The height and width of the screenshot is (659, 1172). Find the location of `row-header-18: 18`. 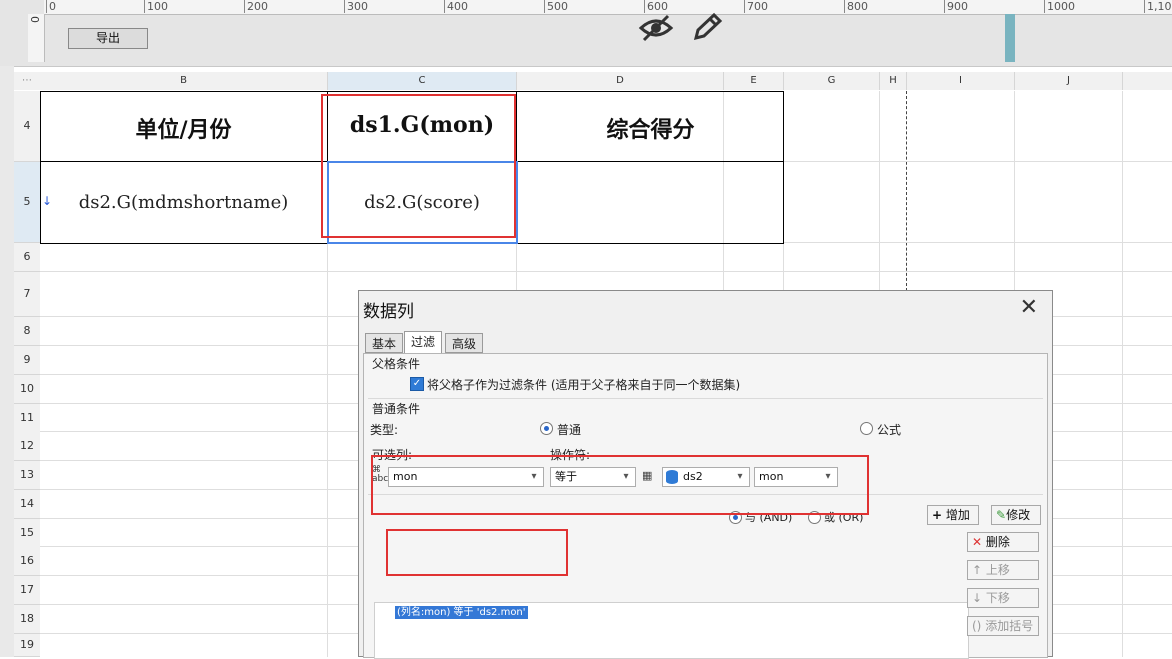

row-header-18: 18 is located at coordinates (27, 619).